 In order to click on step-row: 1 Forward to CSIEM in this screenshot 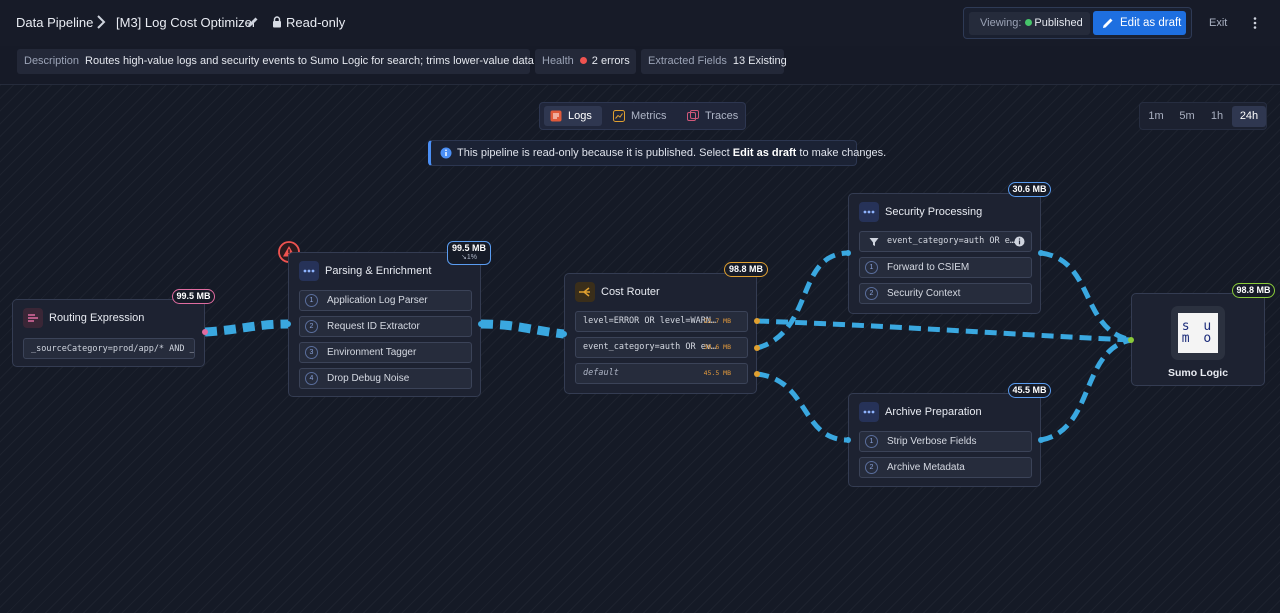, I will do `click(945, 267)`.